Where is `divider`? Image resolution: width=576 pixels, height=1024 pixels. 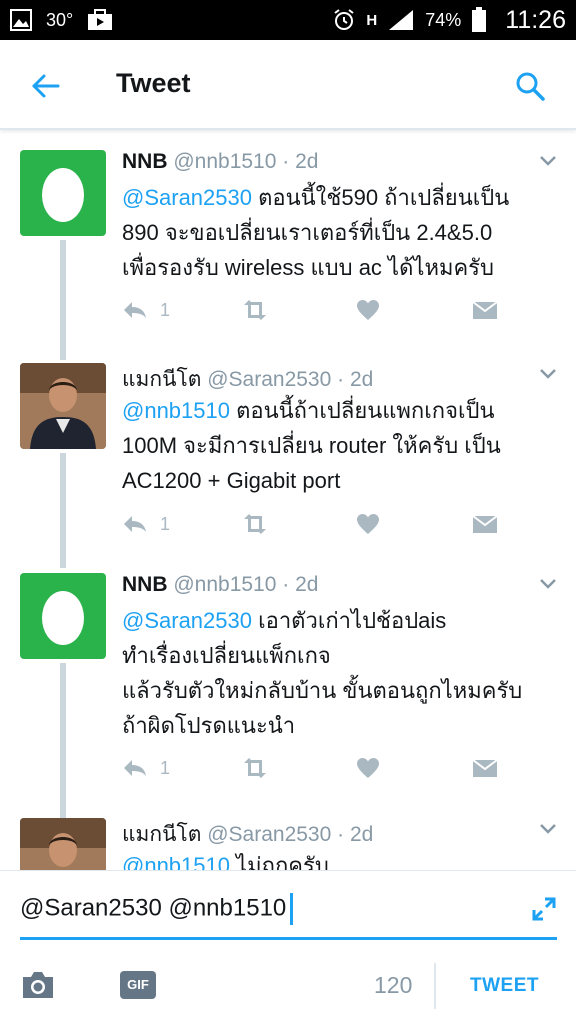
divider is located at coordinates (435, 986).